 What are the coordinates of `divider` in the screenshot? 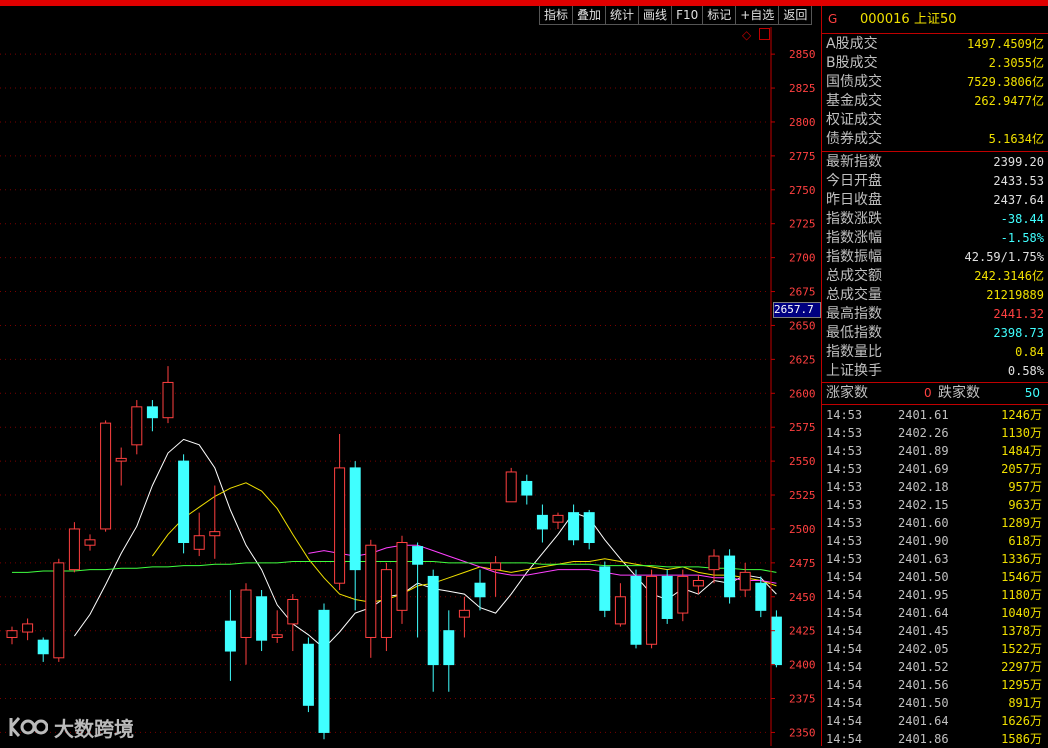 It's located at (935, 404).